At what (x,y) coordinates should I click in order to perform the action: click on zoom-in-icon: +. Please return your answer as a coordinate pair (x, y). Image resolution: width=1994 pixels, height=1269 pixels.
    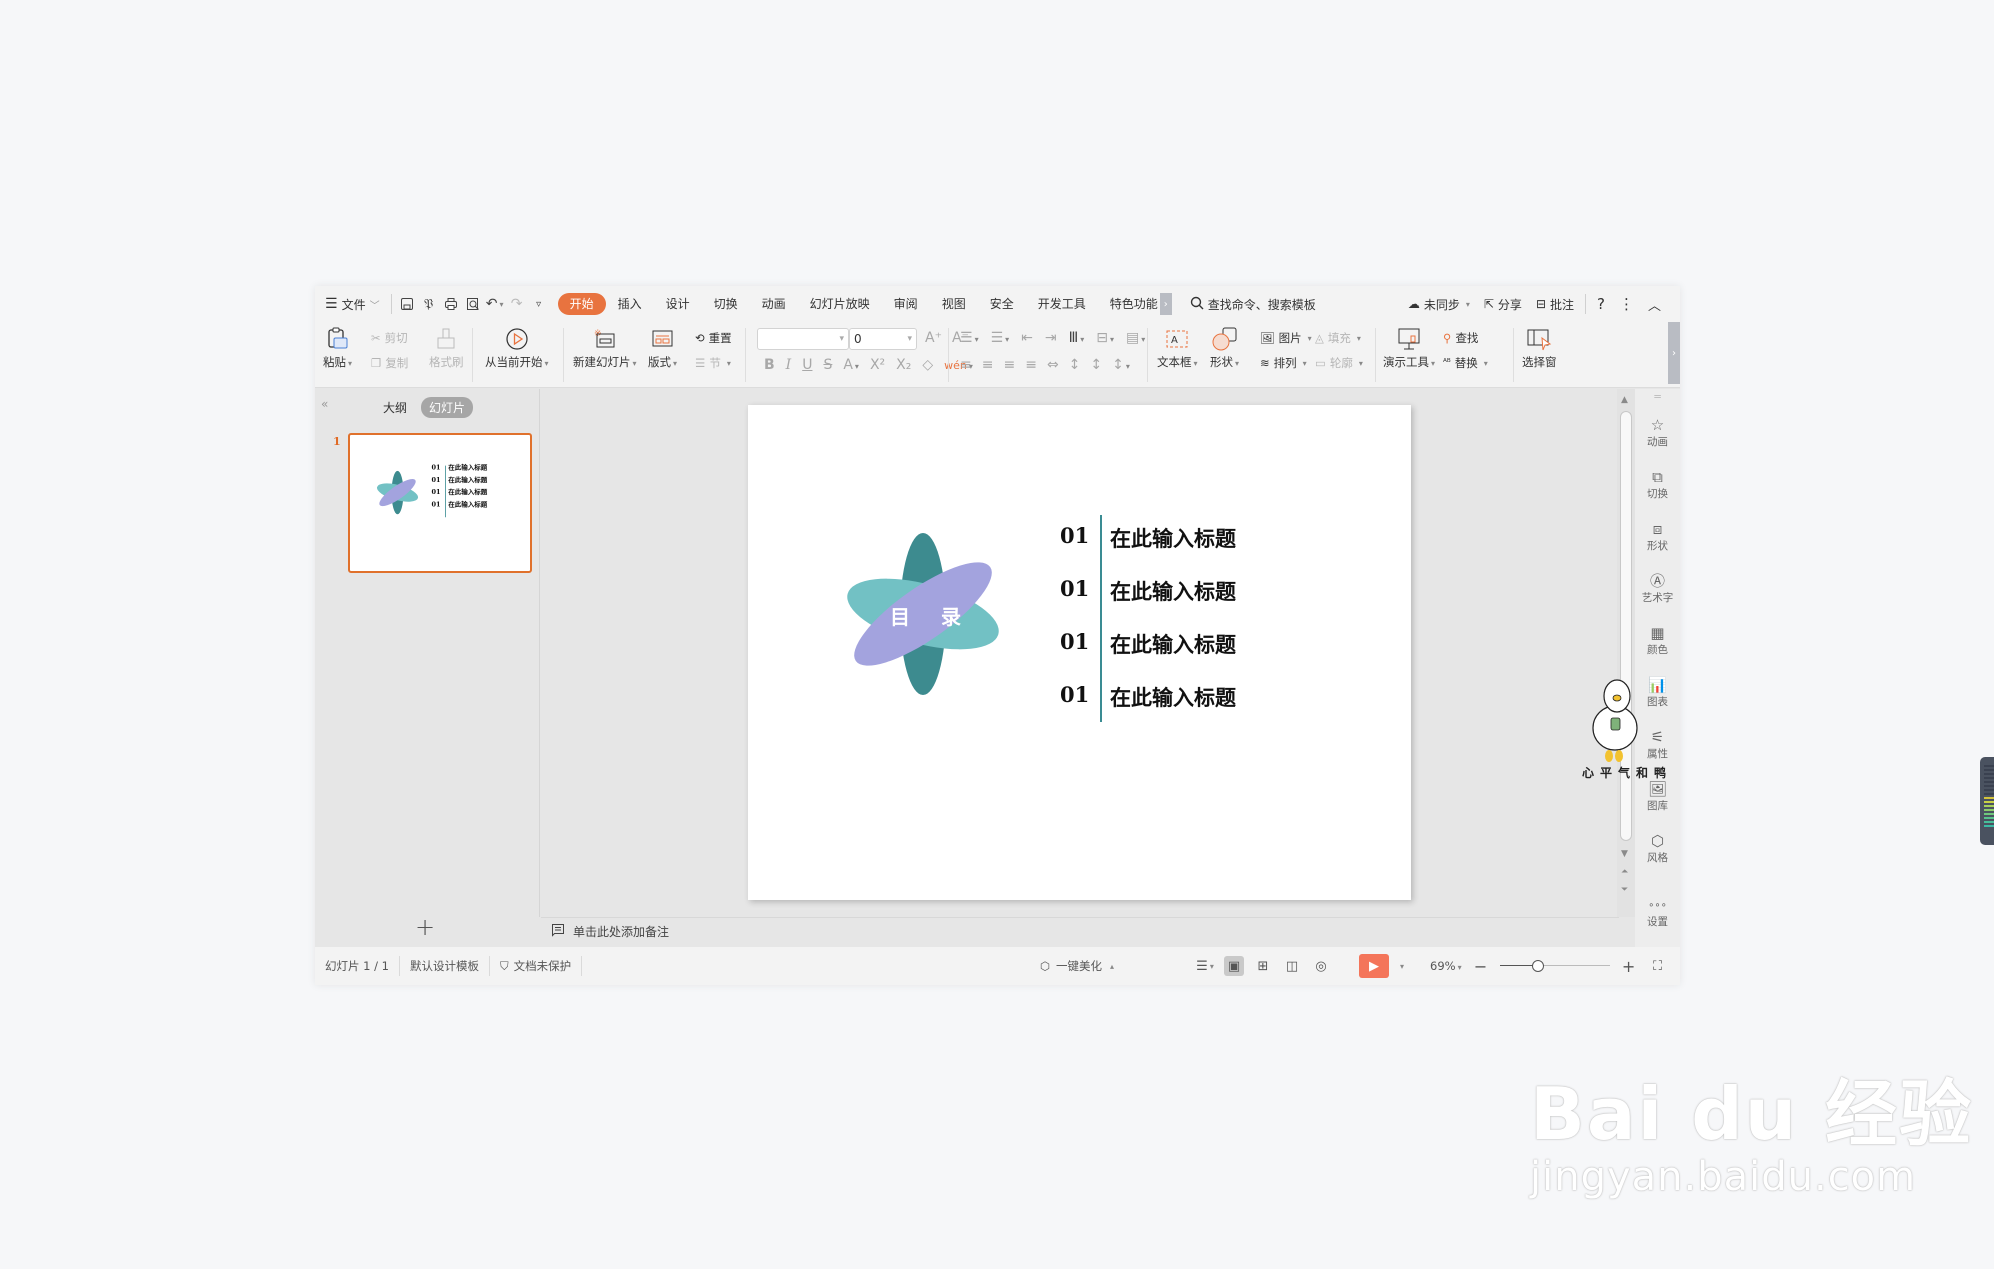
    Looking at the image, I should click on (1629, 966).